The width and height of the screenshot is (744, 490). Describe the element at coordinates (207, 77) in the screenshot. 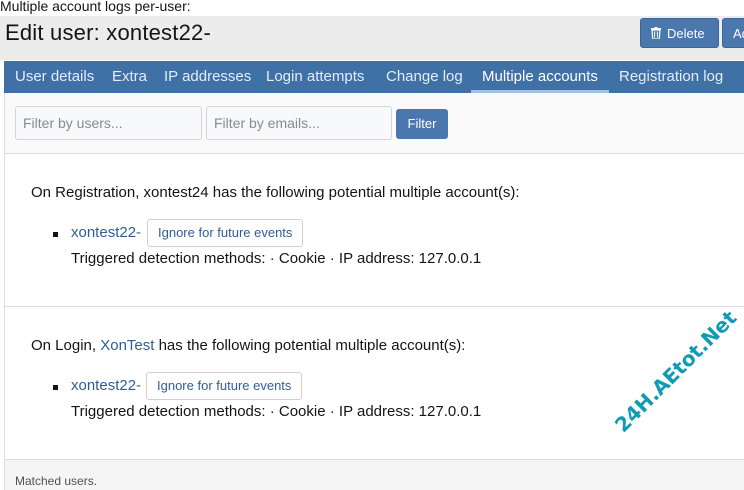

I see `tab-ip-addresses: IP addresses` at that location.